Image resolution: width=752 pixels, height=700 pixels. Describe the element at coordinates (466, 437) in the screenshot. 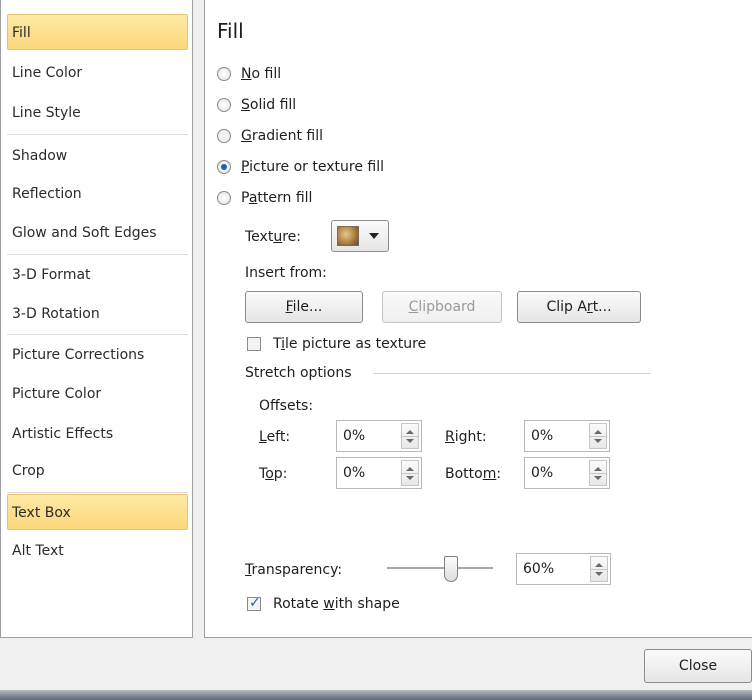

I see `right-offset-label: Right:` at that location.